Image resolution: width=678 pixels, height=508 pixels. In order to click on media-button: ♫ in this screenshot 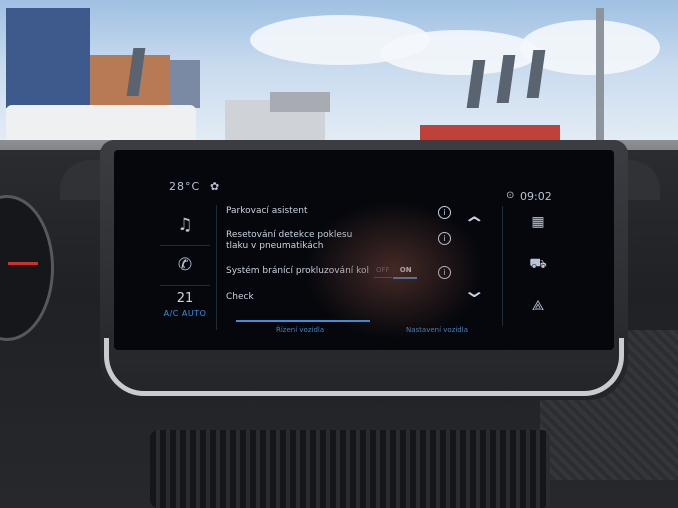, I will do `click(185, 225)`.